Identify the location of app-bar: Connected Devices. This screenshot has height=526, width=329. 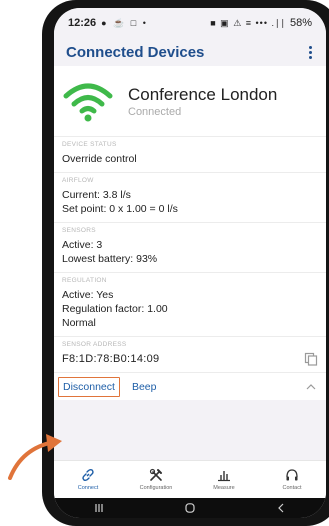
(190, 52).